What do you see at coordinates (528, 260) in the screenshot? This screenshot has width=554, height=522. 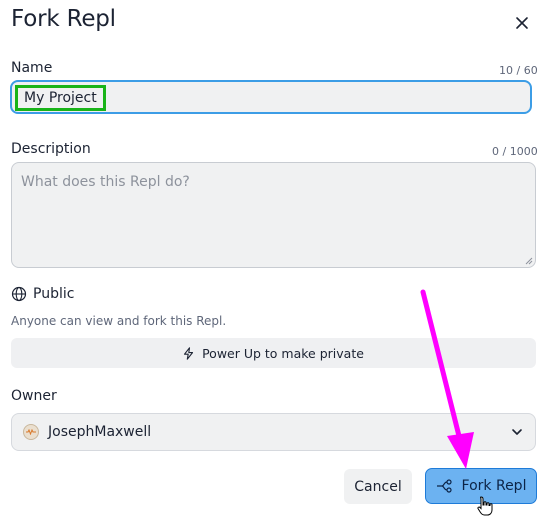 I see `resize-handle-icon` at bounding box center [528, 260].